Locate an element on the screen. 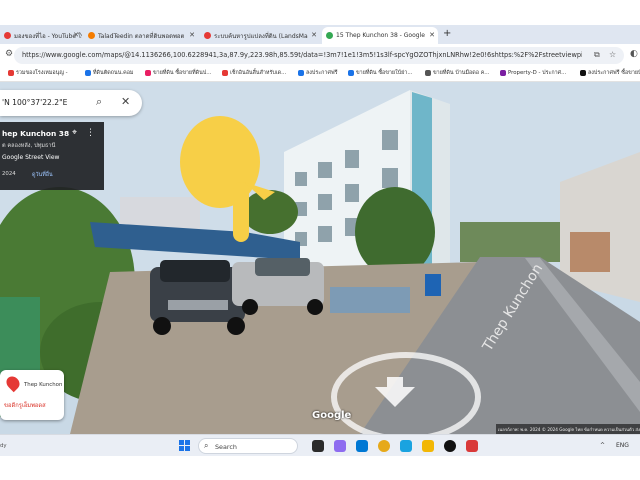  imagery-source: Google Street View is located at coordinates (31, 157).